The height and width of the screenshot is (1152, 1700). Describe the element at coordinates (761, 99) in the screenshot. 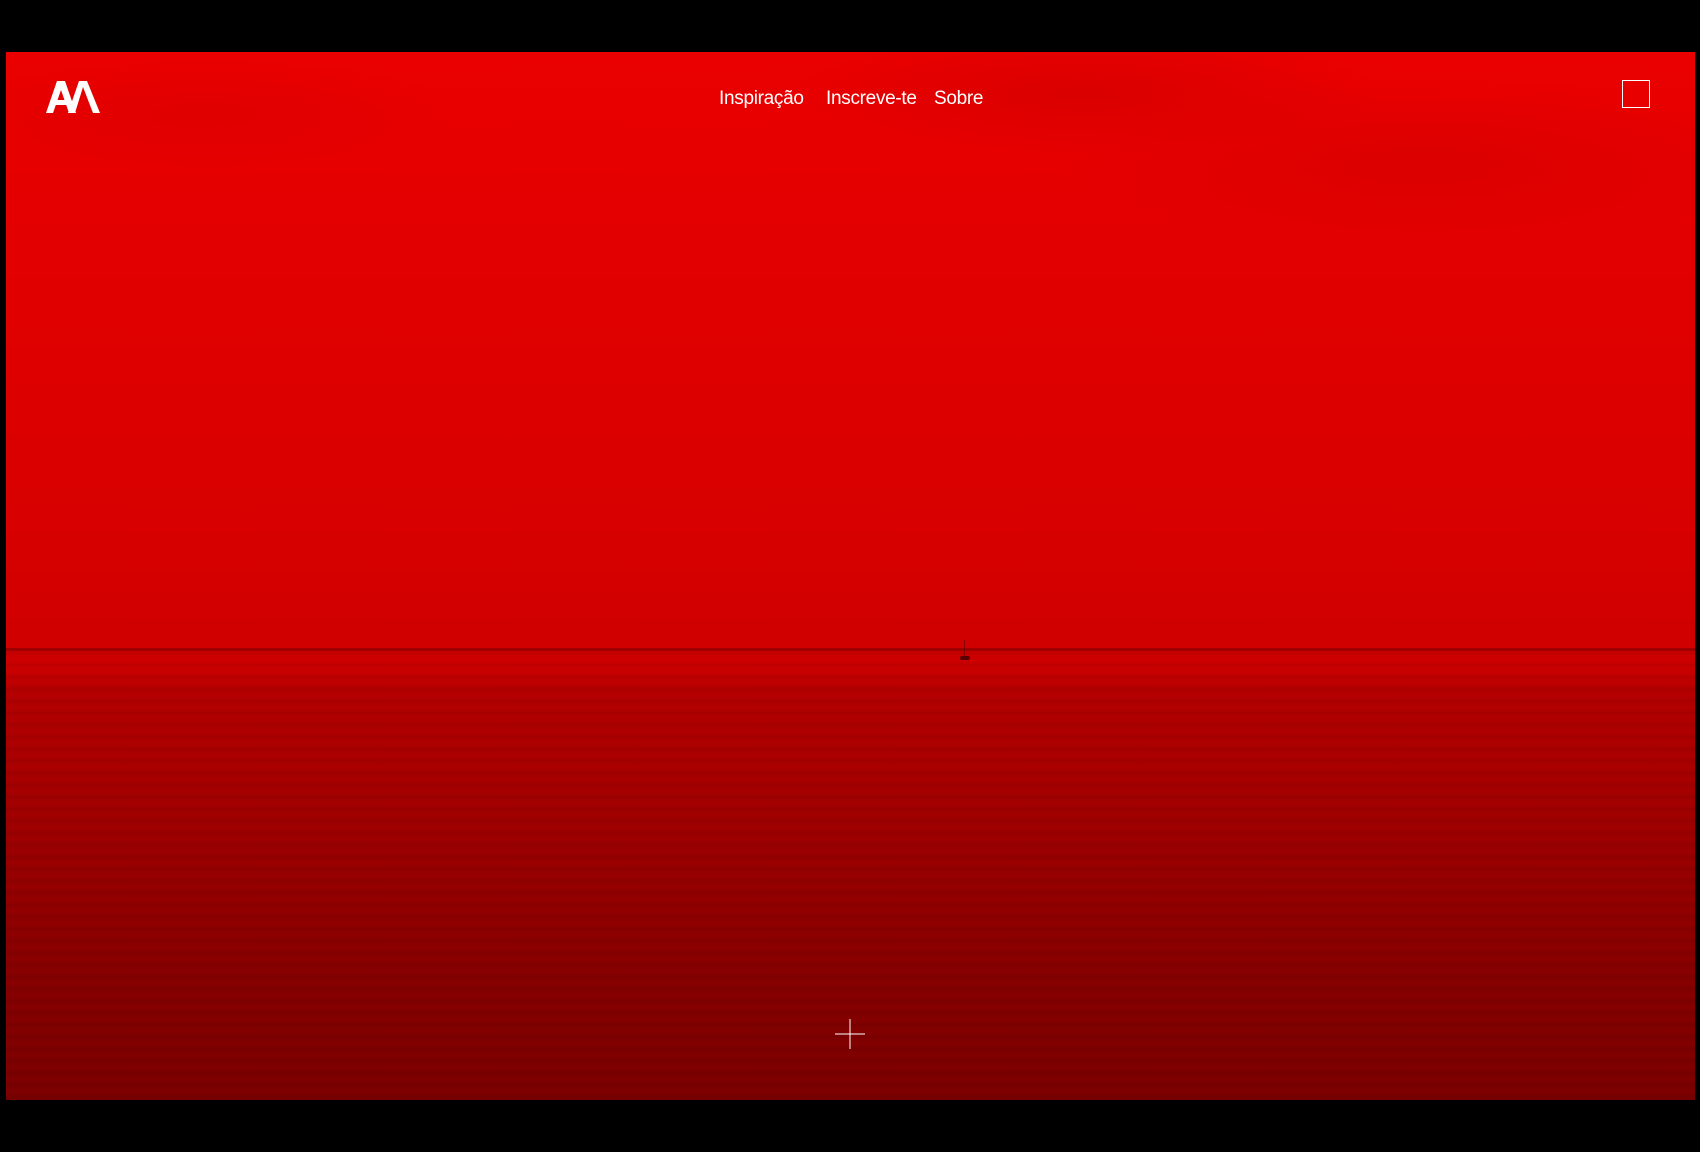

I see `nav-item-inspiracao: Inspiração` at that location.